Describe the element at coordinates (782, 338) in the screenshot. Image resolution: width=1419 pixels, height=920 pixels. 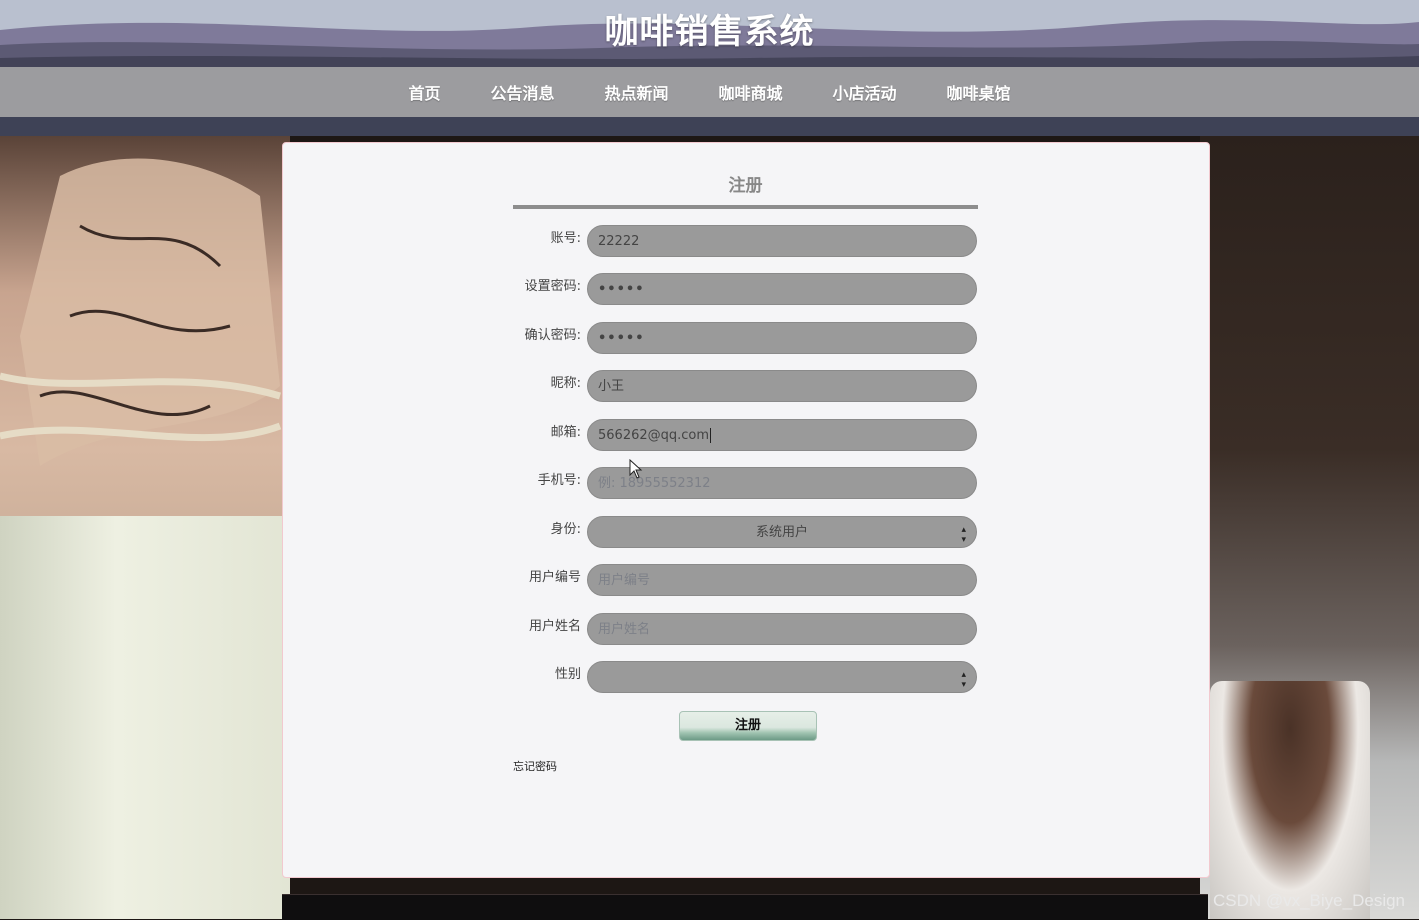
I see `confirm-password-input: •••••` at that location.